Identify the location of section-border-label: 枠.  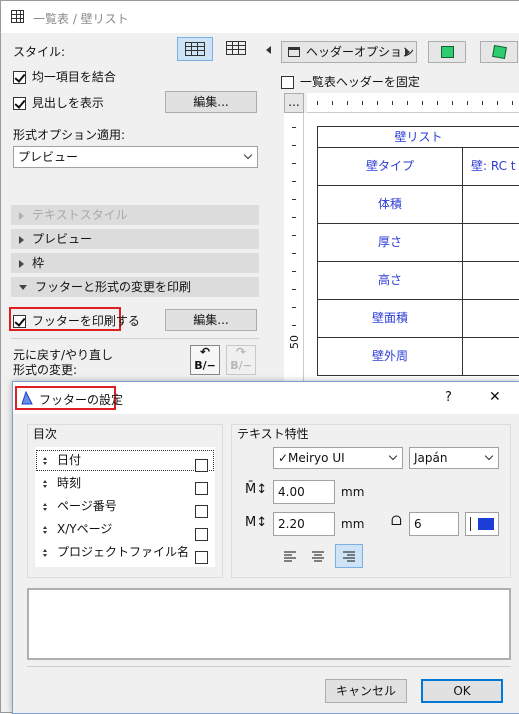
(38, 263).